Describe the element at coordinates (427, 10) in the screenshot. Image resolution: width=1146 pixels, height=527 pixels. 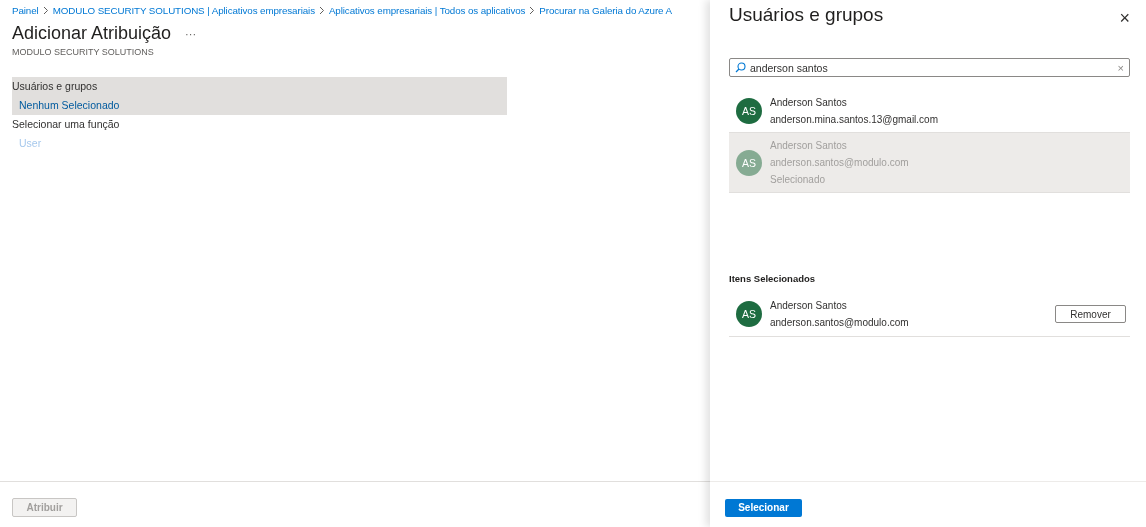
I see `breadcrumb-link: Aplicativos empresariais | Todos os aplicativos` at that location.